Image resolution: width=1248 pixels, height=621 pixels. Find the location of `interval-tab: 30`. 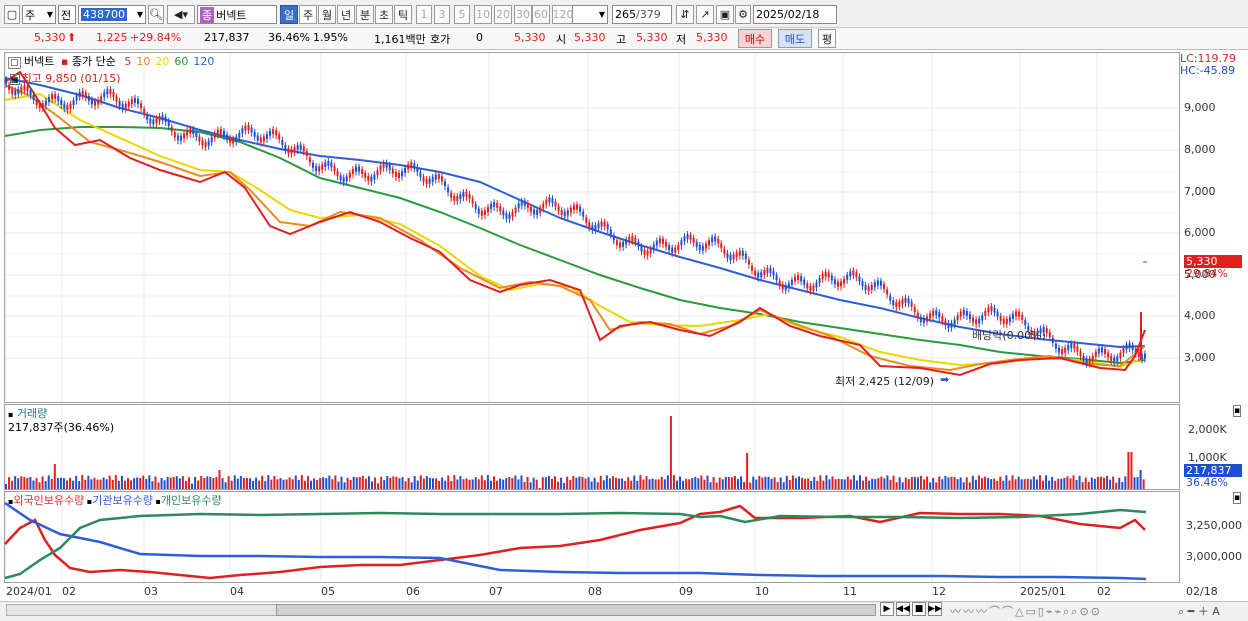

interval-tab: 30 is located at coordinates (523, 14).